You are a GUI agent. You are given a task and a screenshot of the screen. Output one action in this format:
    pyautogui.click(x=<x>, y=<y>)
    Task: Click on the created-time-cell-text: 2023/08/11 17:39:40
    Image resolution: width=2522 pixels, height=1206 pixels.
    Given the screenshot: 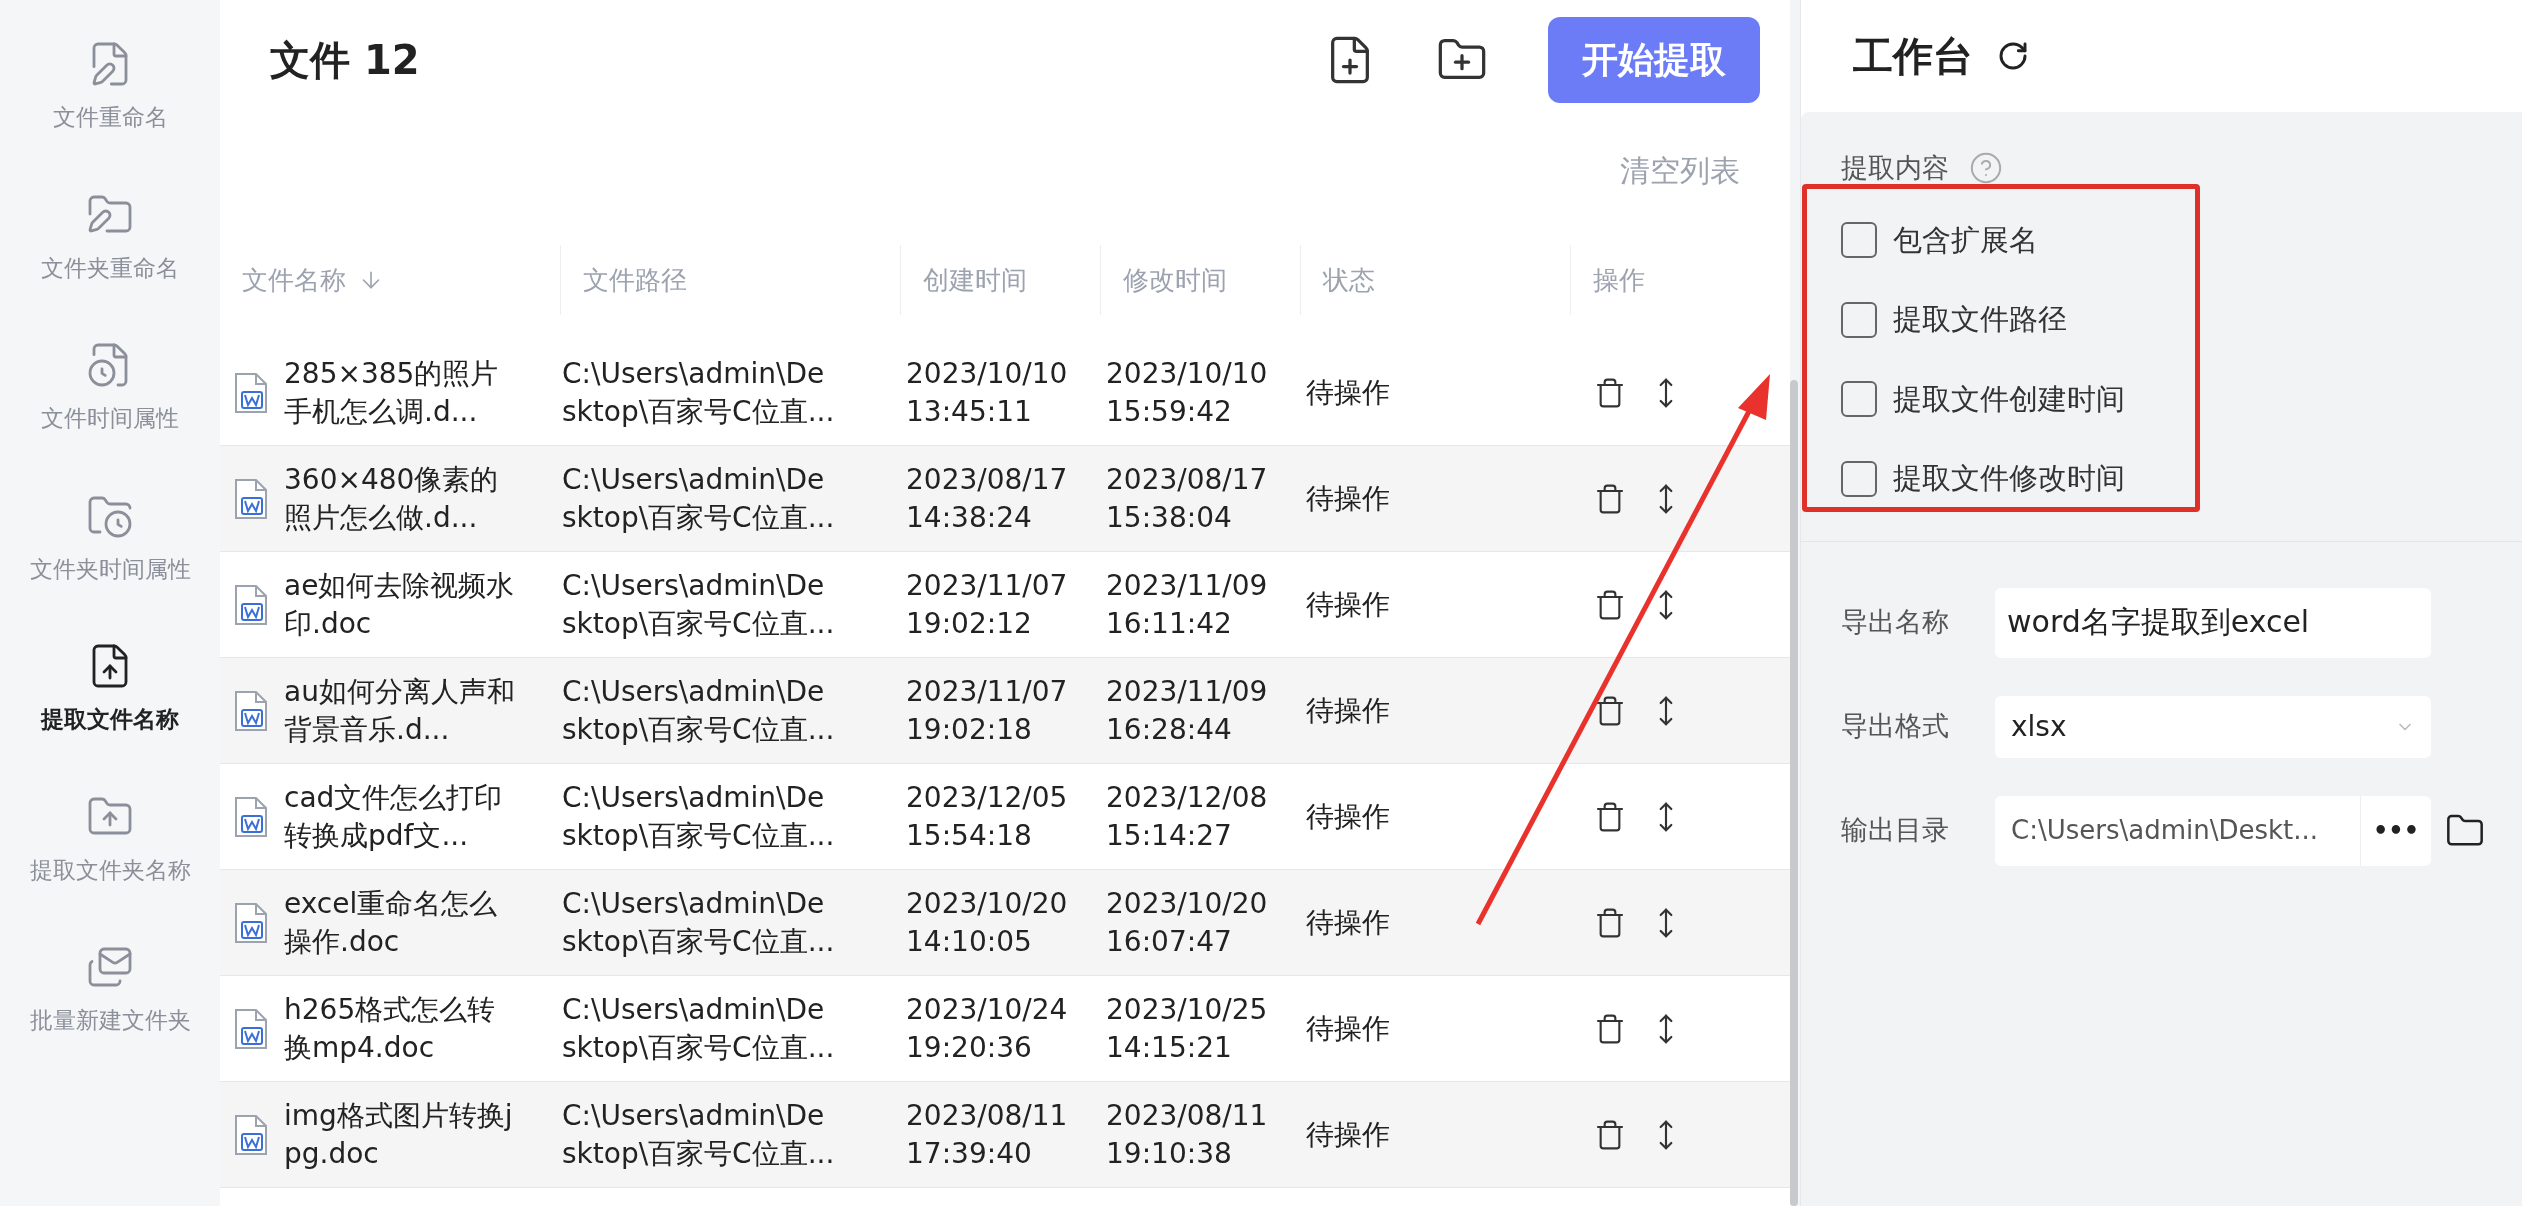 What is the action you would take?
    pyautogui.click(x=987, y=1134)
    